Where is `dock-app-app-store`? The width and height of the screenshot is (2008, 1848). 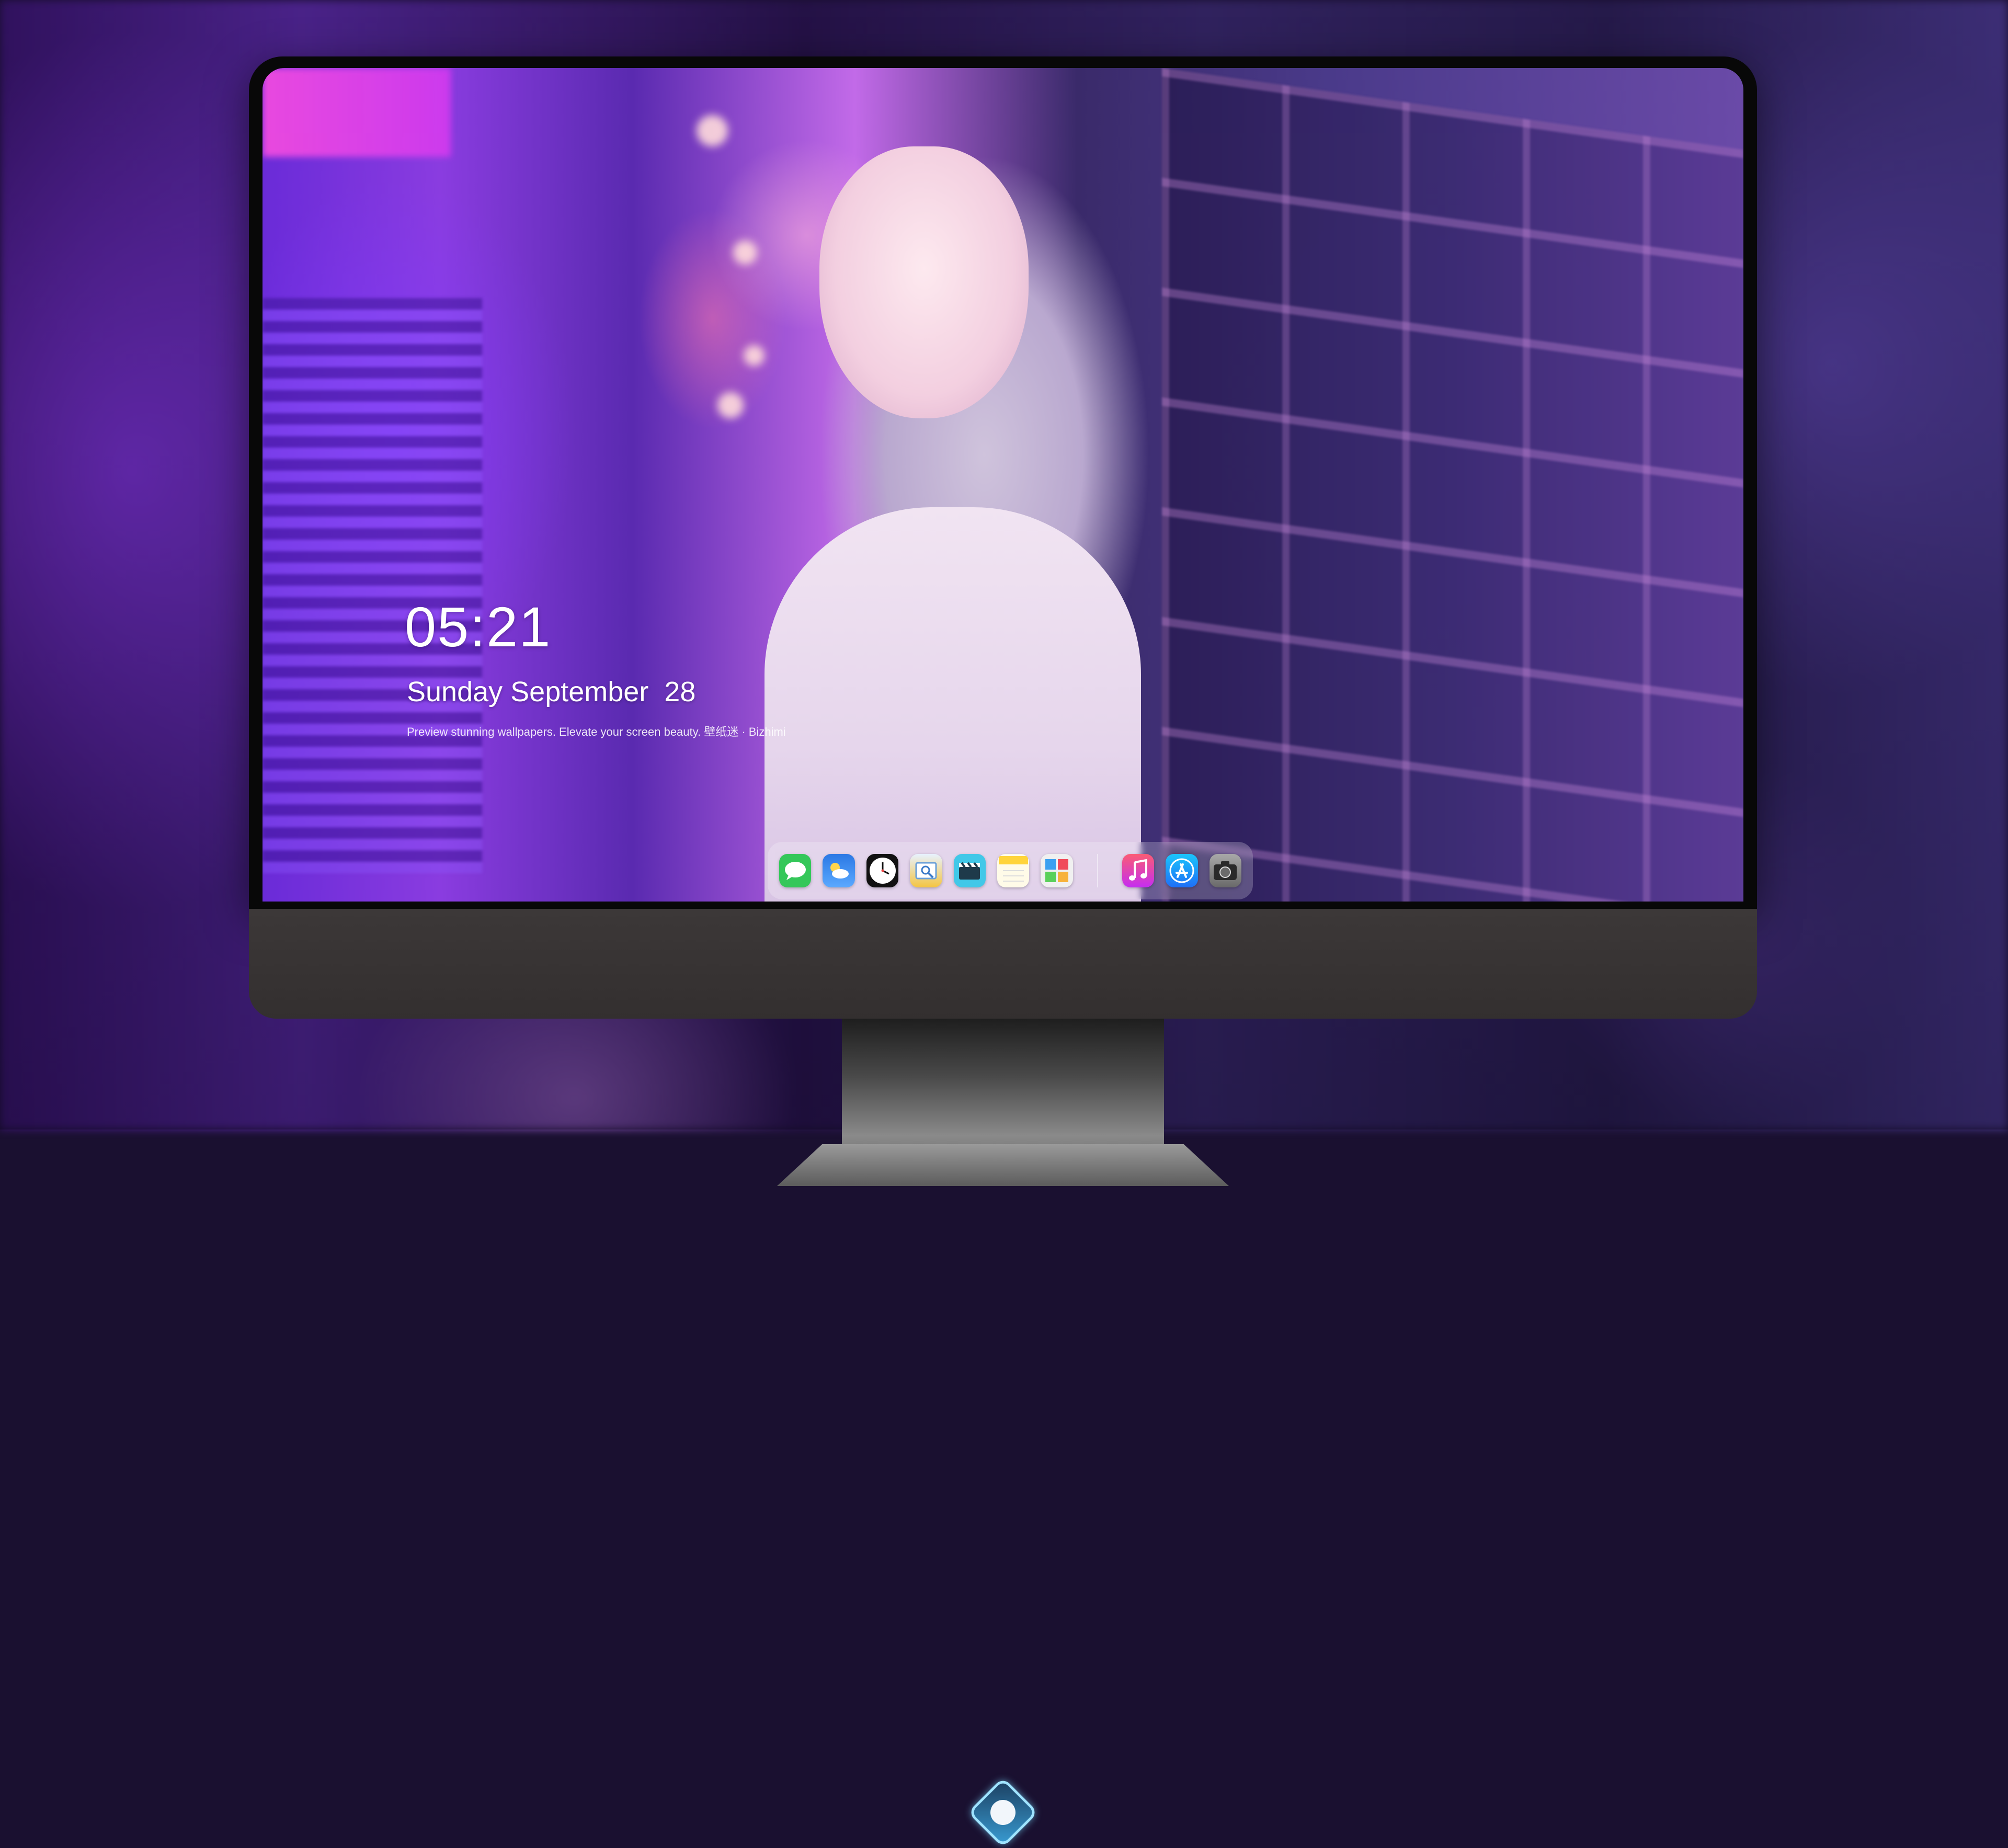
dock-app-app-store is located at coordinates (1182, 871).